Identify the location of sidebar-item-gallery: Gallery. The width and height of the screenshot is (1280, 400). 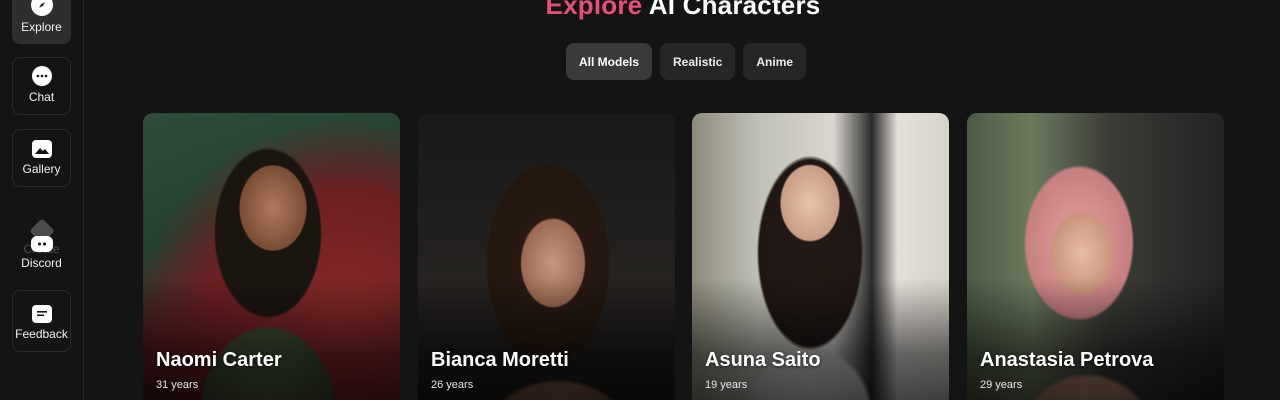
(41, 158).